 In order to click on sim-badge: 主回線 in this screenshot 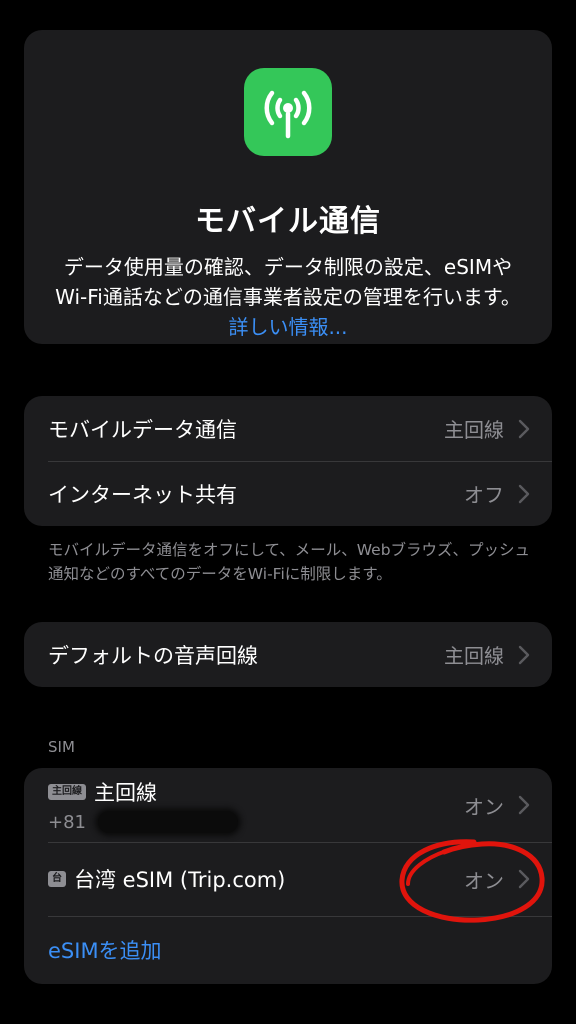, I will do `click(67, 792)`.